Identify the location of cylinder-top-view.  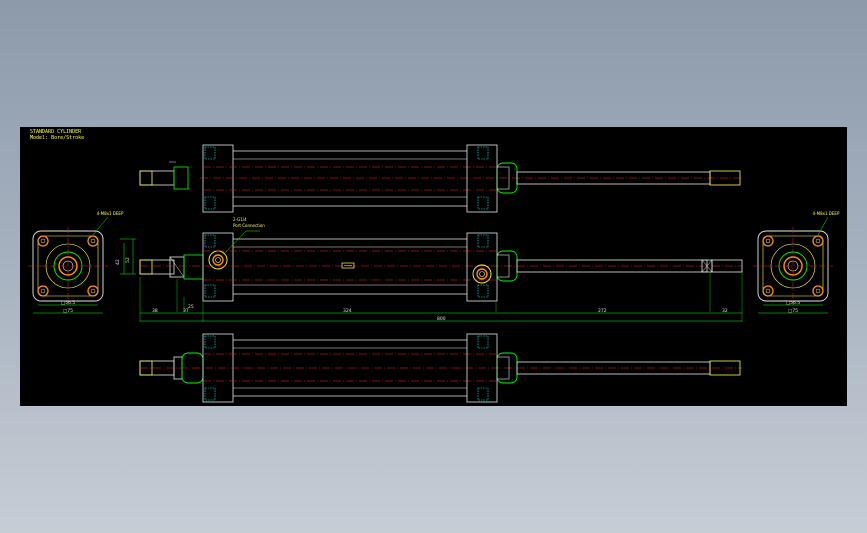
(440, 178).